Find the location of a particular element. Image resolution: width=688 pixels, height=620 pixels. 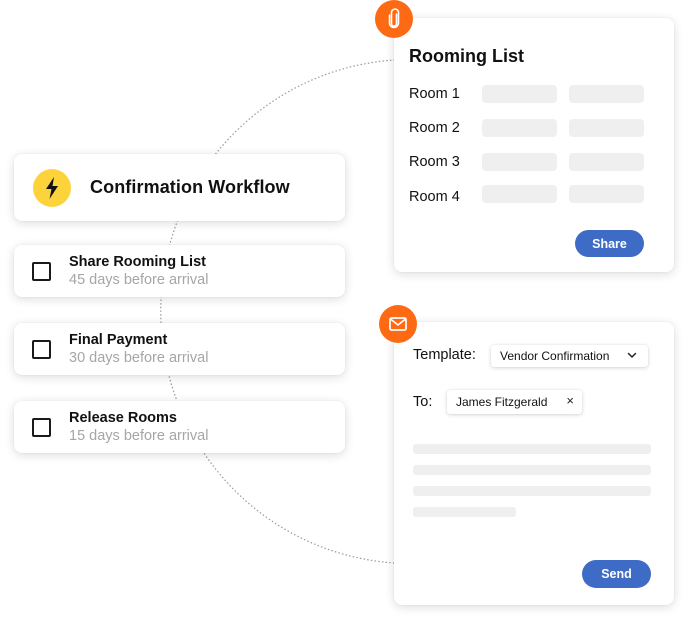

room-label: Room 4 is located at coordinates (434, 197).